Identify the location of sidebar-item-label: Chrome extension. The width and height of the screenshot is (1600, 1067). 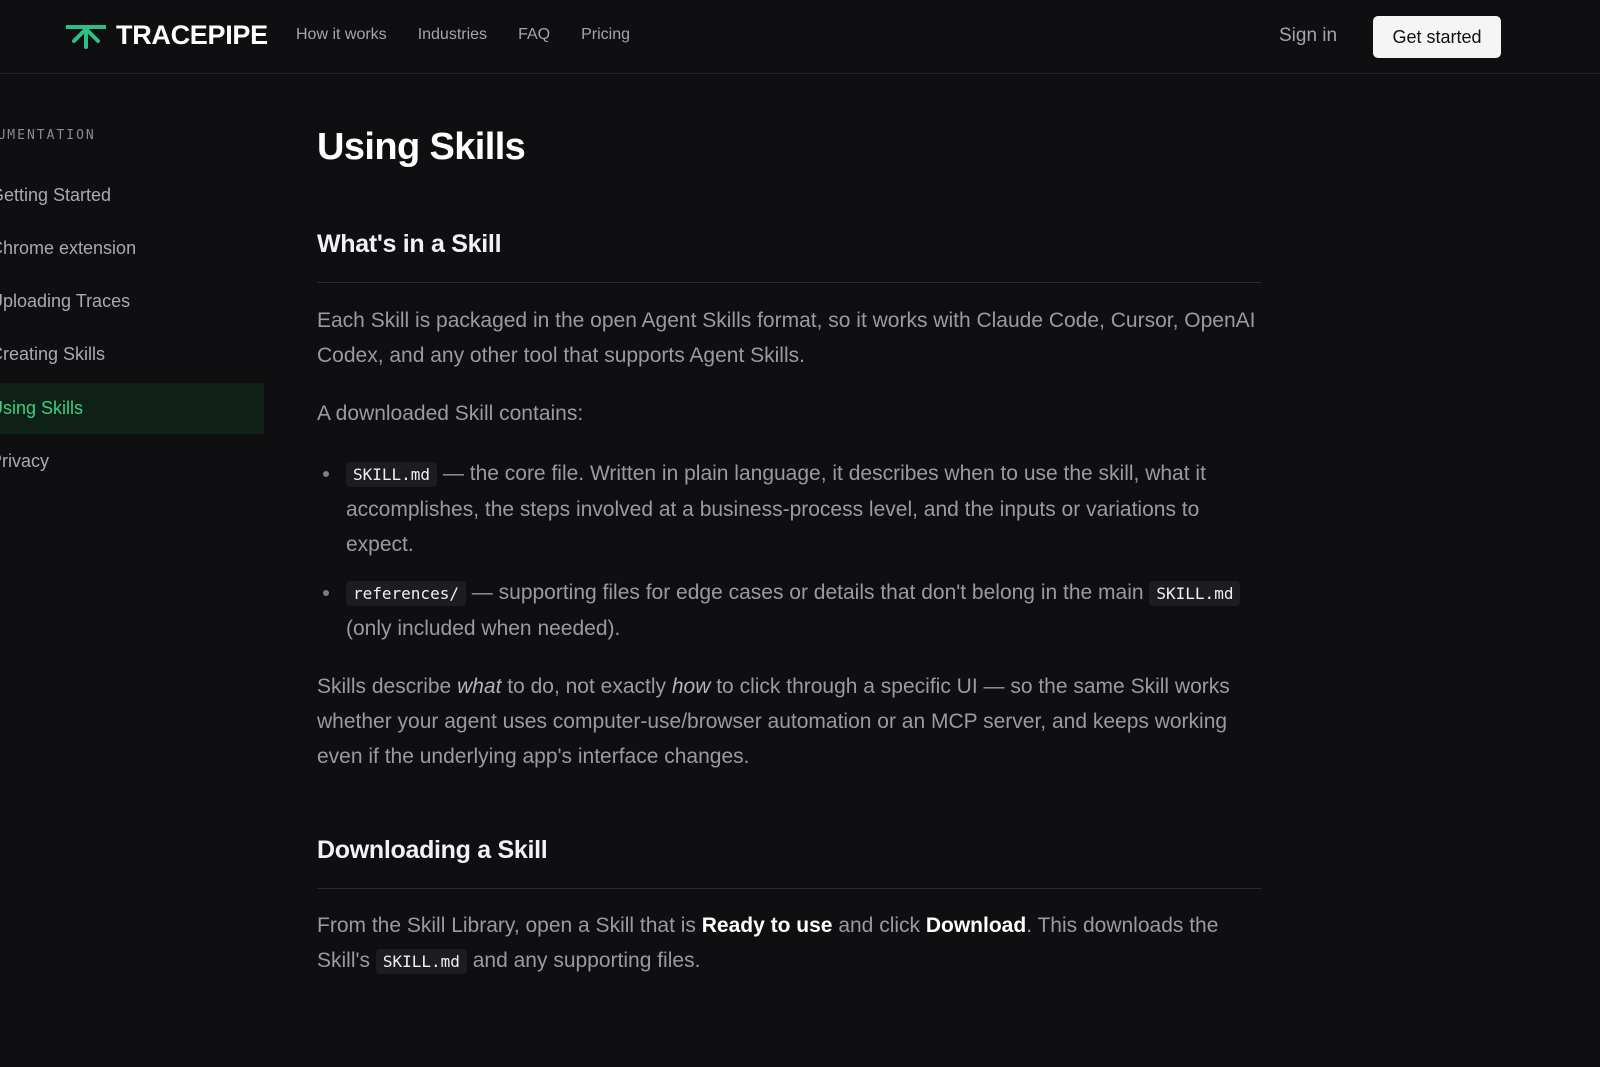
(68, 248).